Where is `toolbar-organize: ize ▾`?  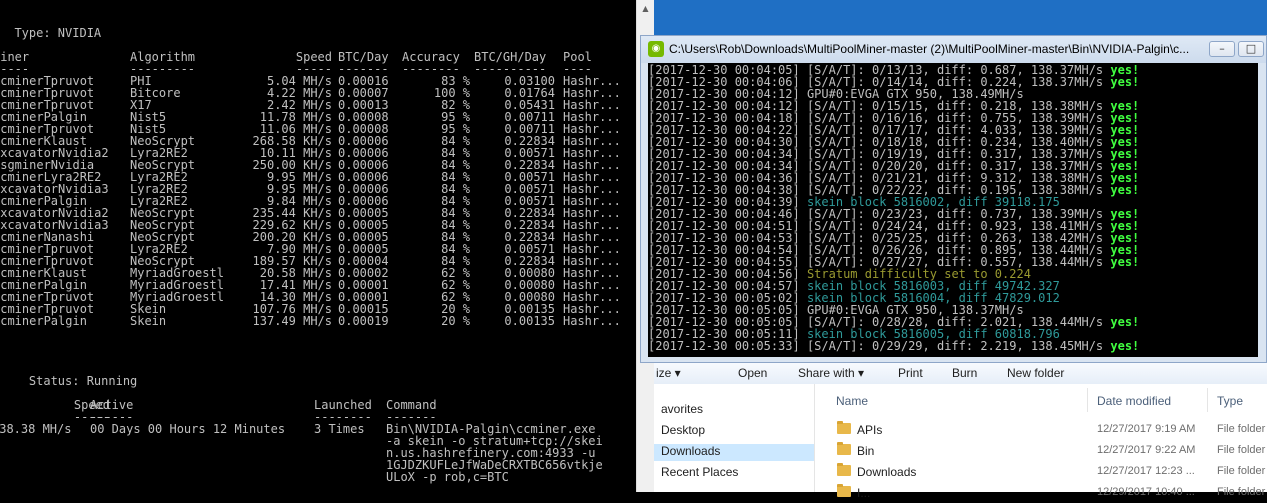
toolbar-organize: ize ▾ is located at coordinates (668, 373).